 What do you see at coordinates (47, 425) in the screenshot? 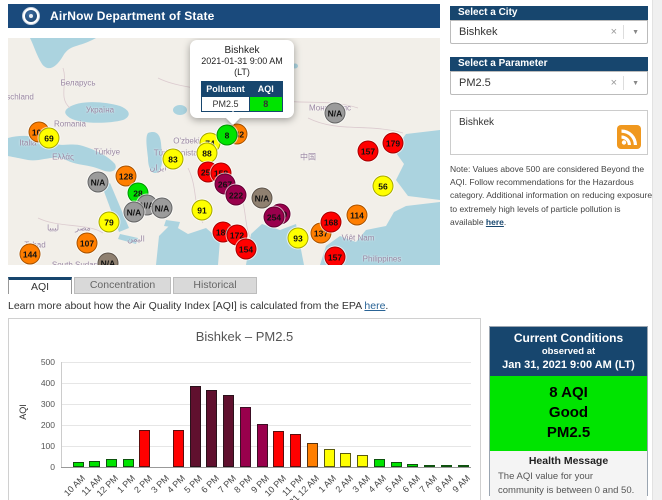
I see `y-tick-label: 200` at bounding box center [47, 425].